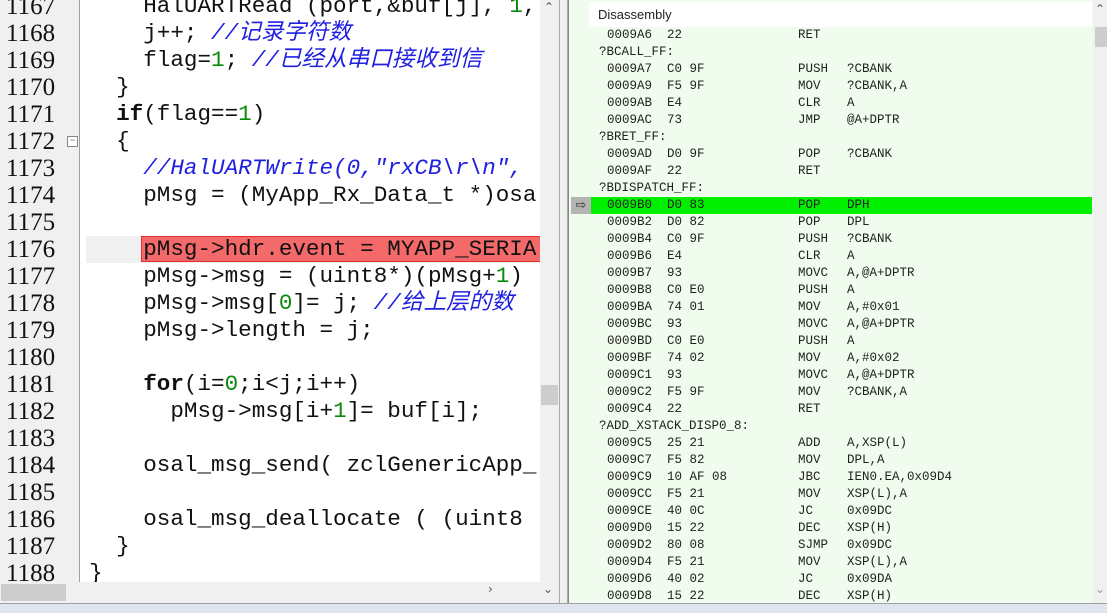 This screenshot has height=613, width=1107. Describe the element at coordinates (299, 384) in the screenshot. I see `code-token: ;i<j;i++)` at that location.